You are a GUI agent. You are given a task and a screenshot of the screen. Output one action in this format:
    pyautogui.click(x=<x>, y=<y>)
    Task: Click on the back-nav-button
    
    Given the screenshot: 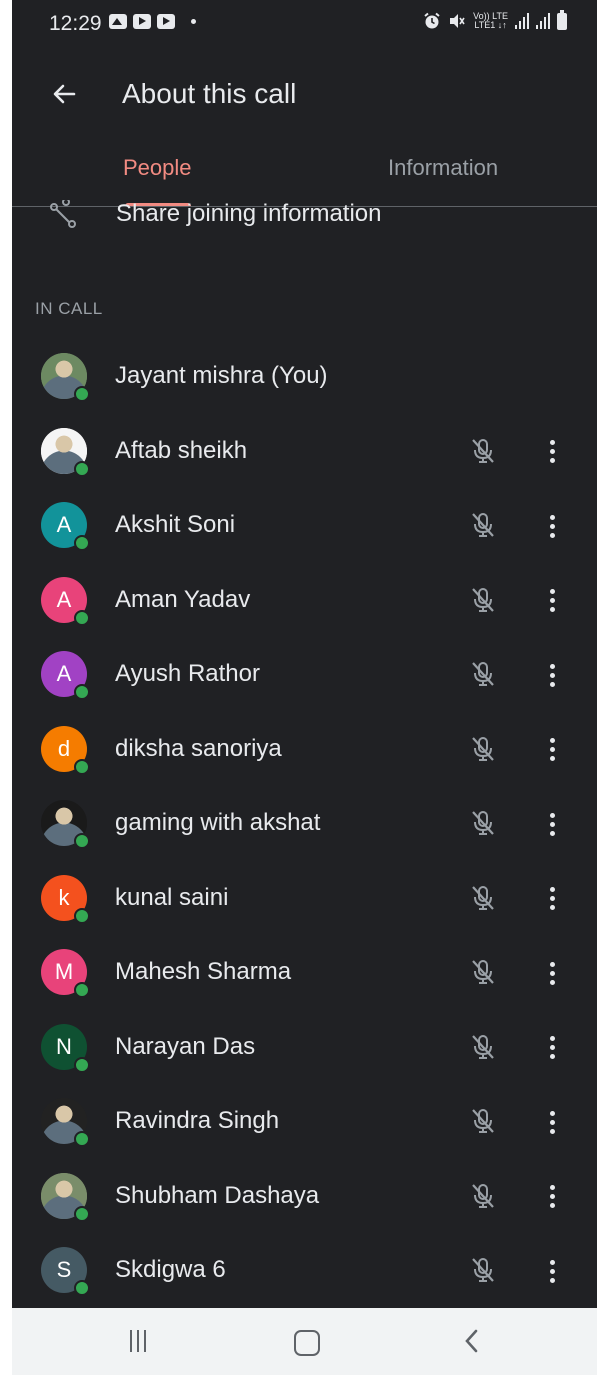 What is the action you would take?
    pyautogui.click(x=472, y=1341)
    